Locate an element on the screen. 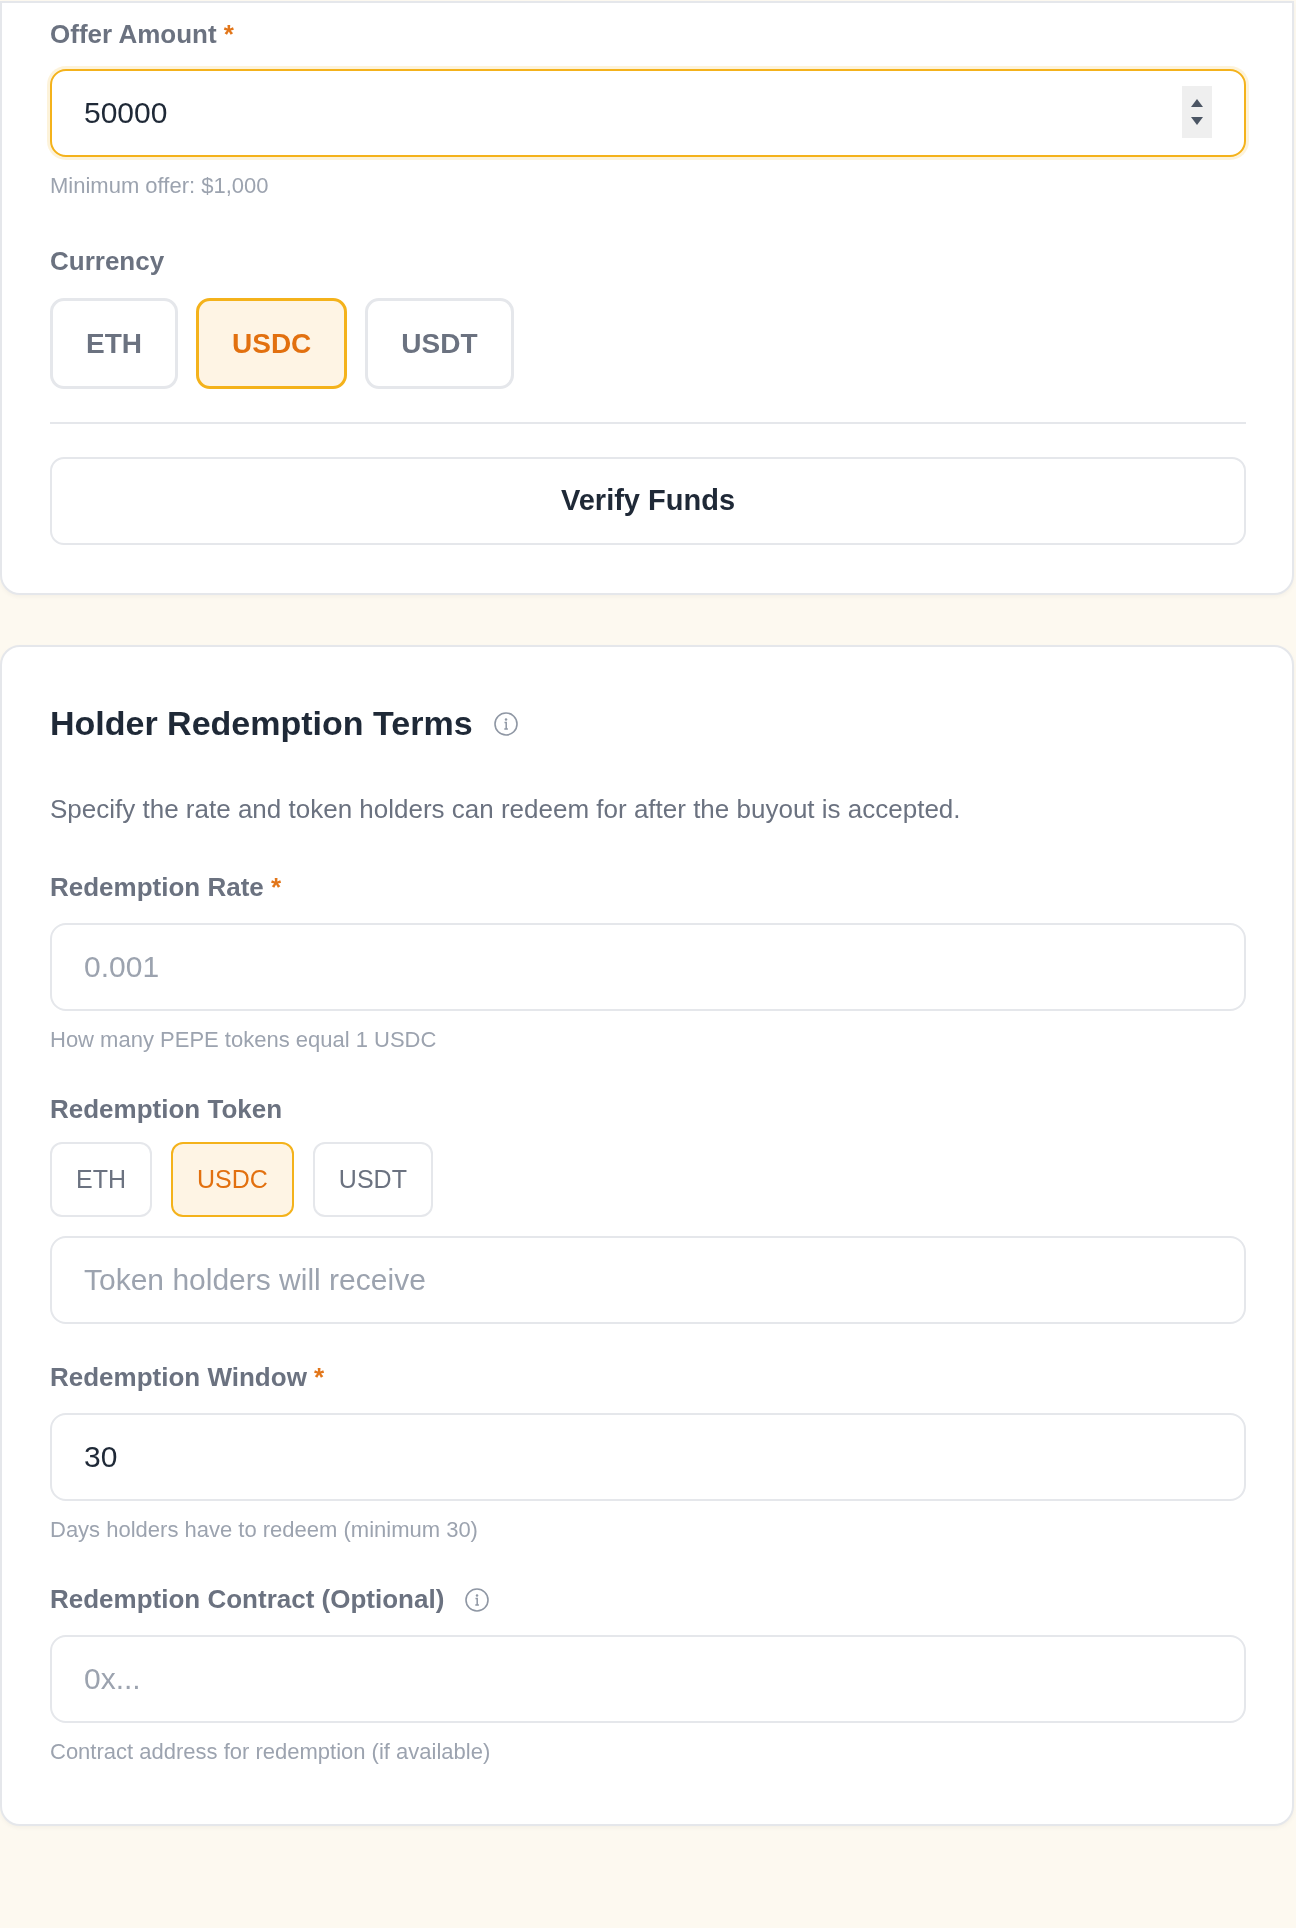  caret-up-icon is located at coordinates (1197, 103).